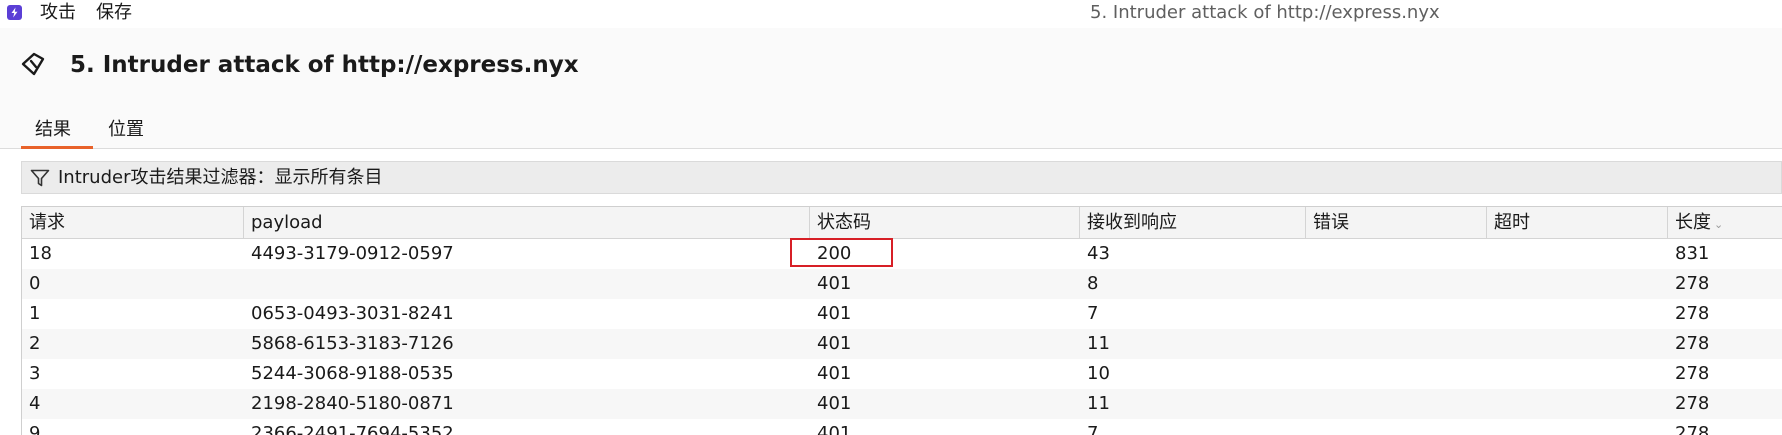 The image size is (1782, 435). What do you see at coordinates (14, 12) in the screenshot?
I see `burp-logo-icon` at bounding box center [14, 12].